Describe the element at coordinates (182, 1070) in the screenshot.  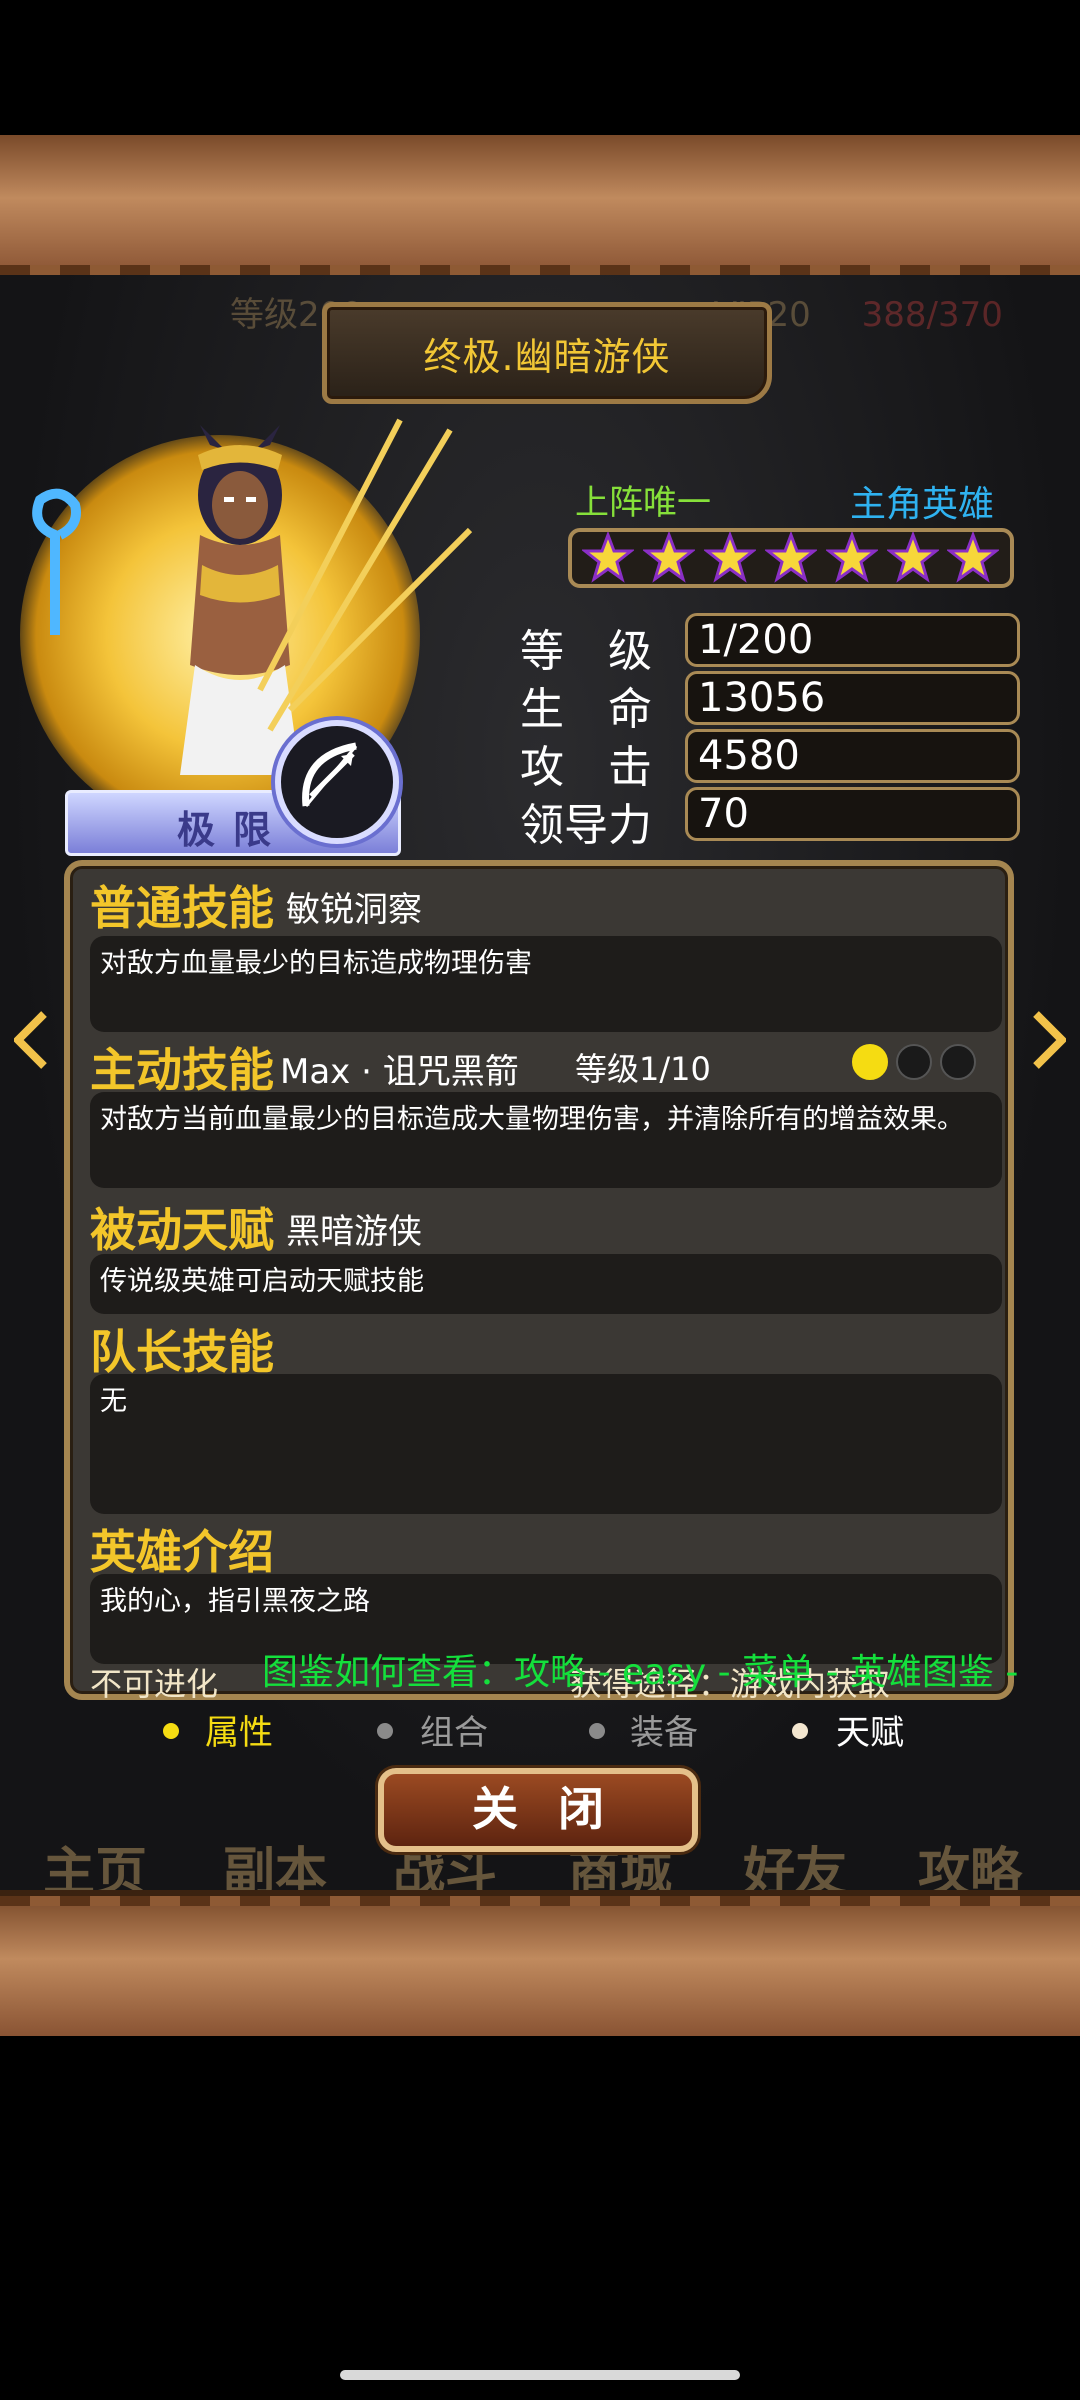
I see `active-skill-title: 主动技能` at that location.